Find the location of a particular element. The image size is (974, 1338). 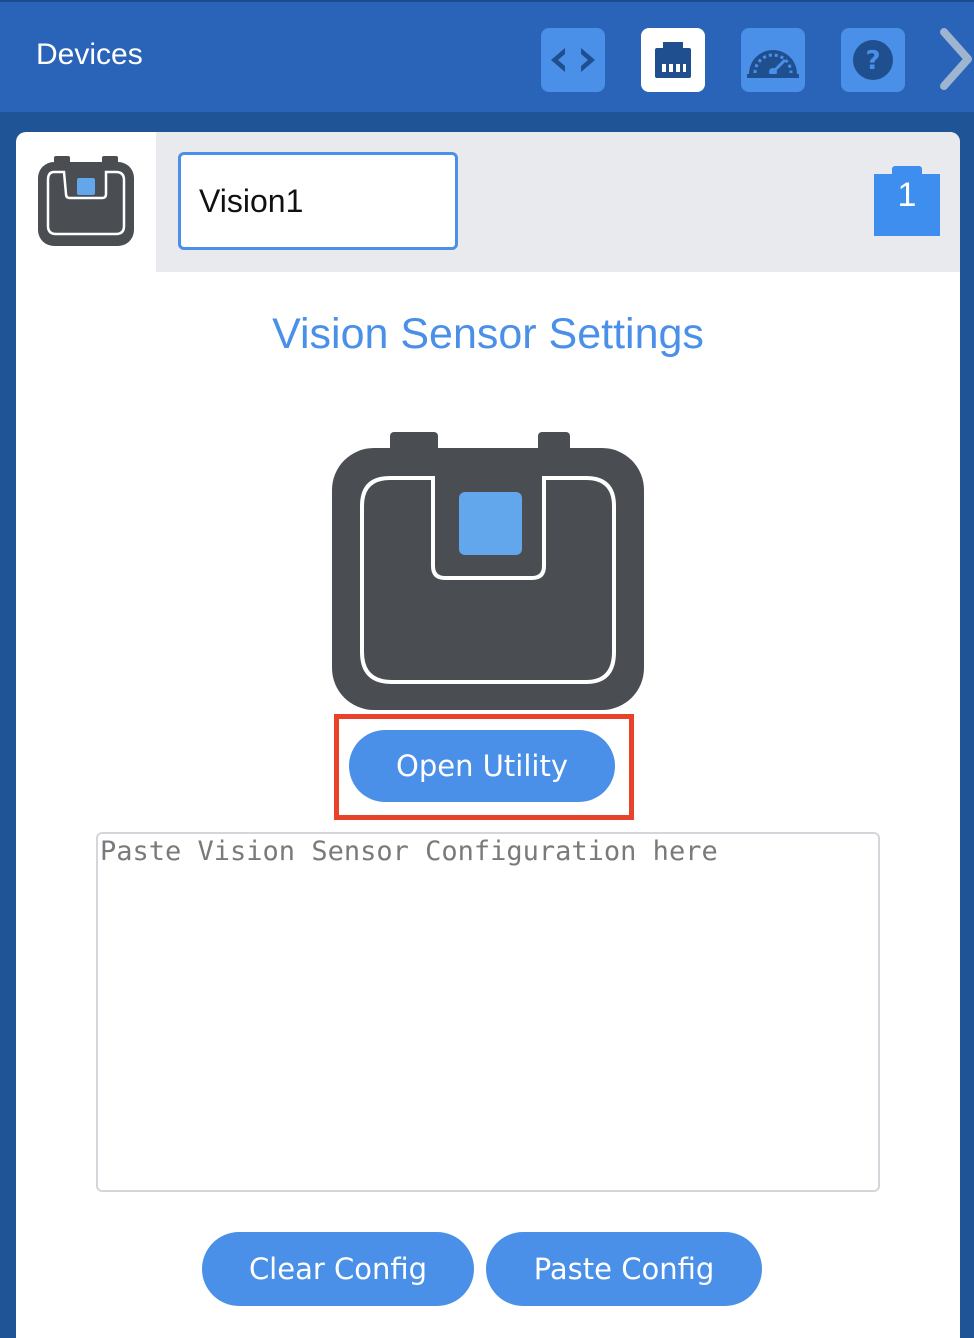

port-plug-icon is located at coordinates (673, 60).